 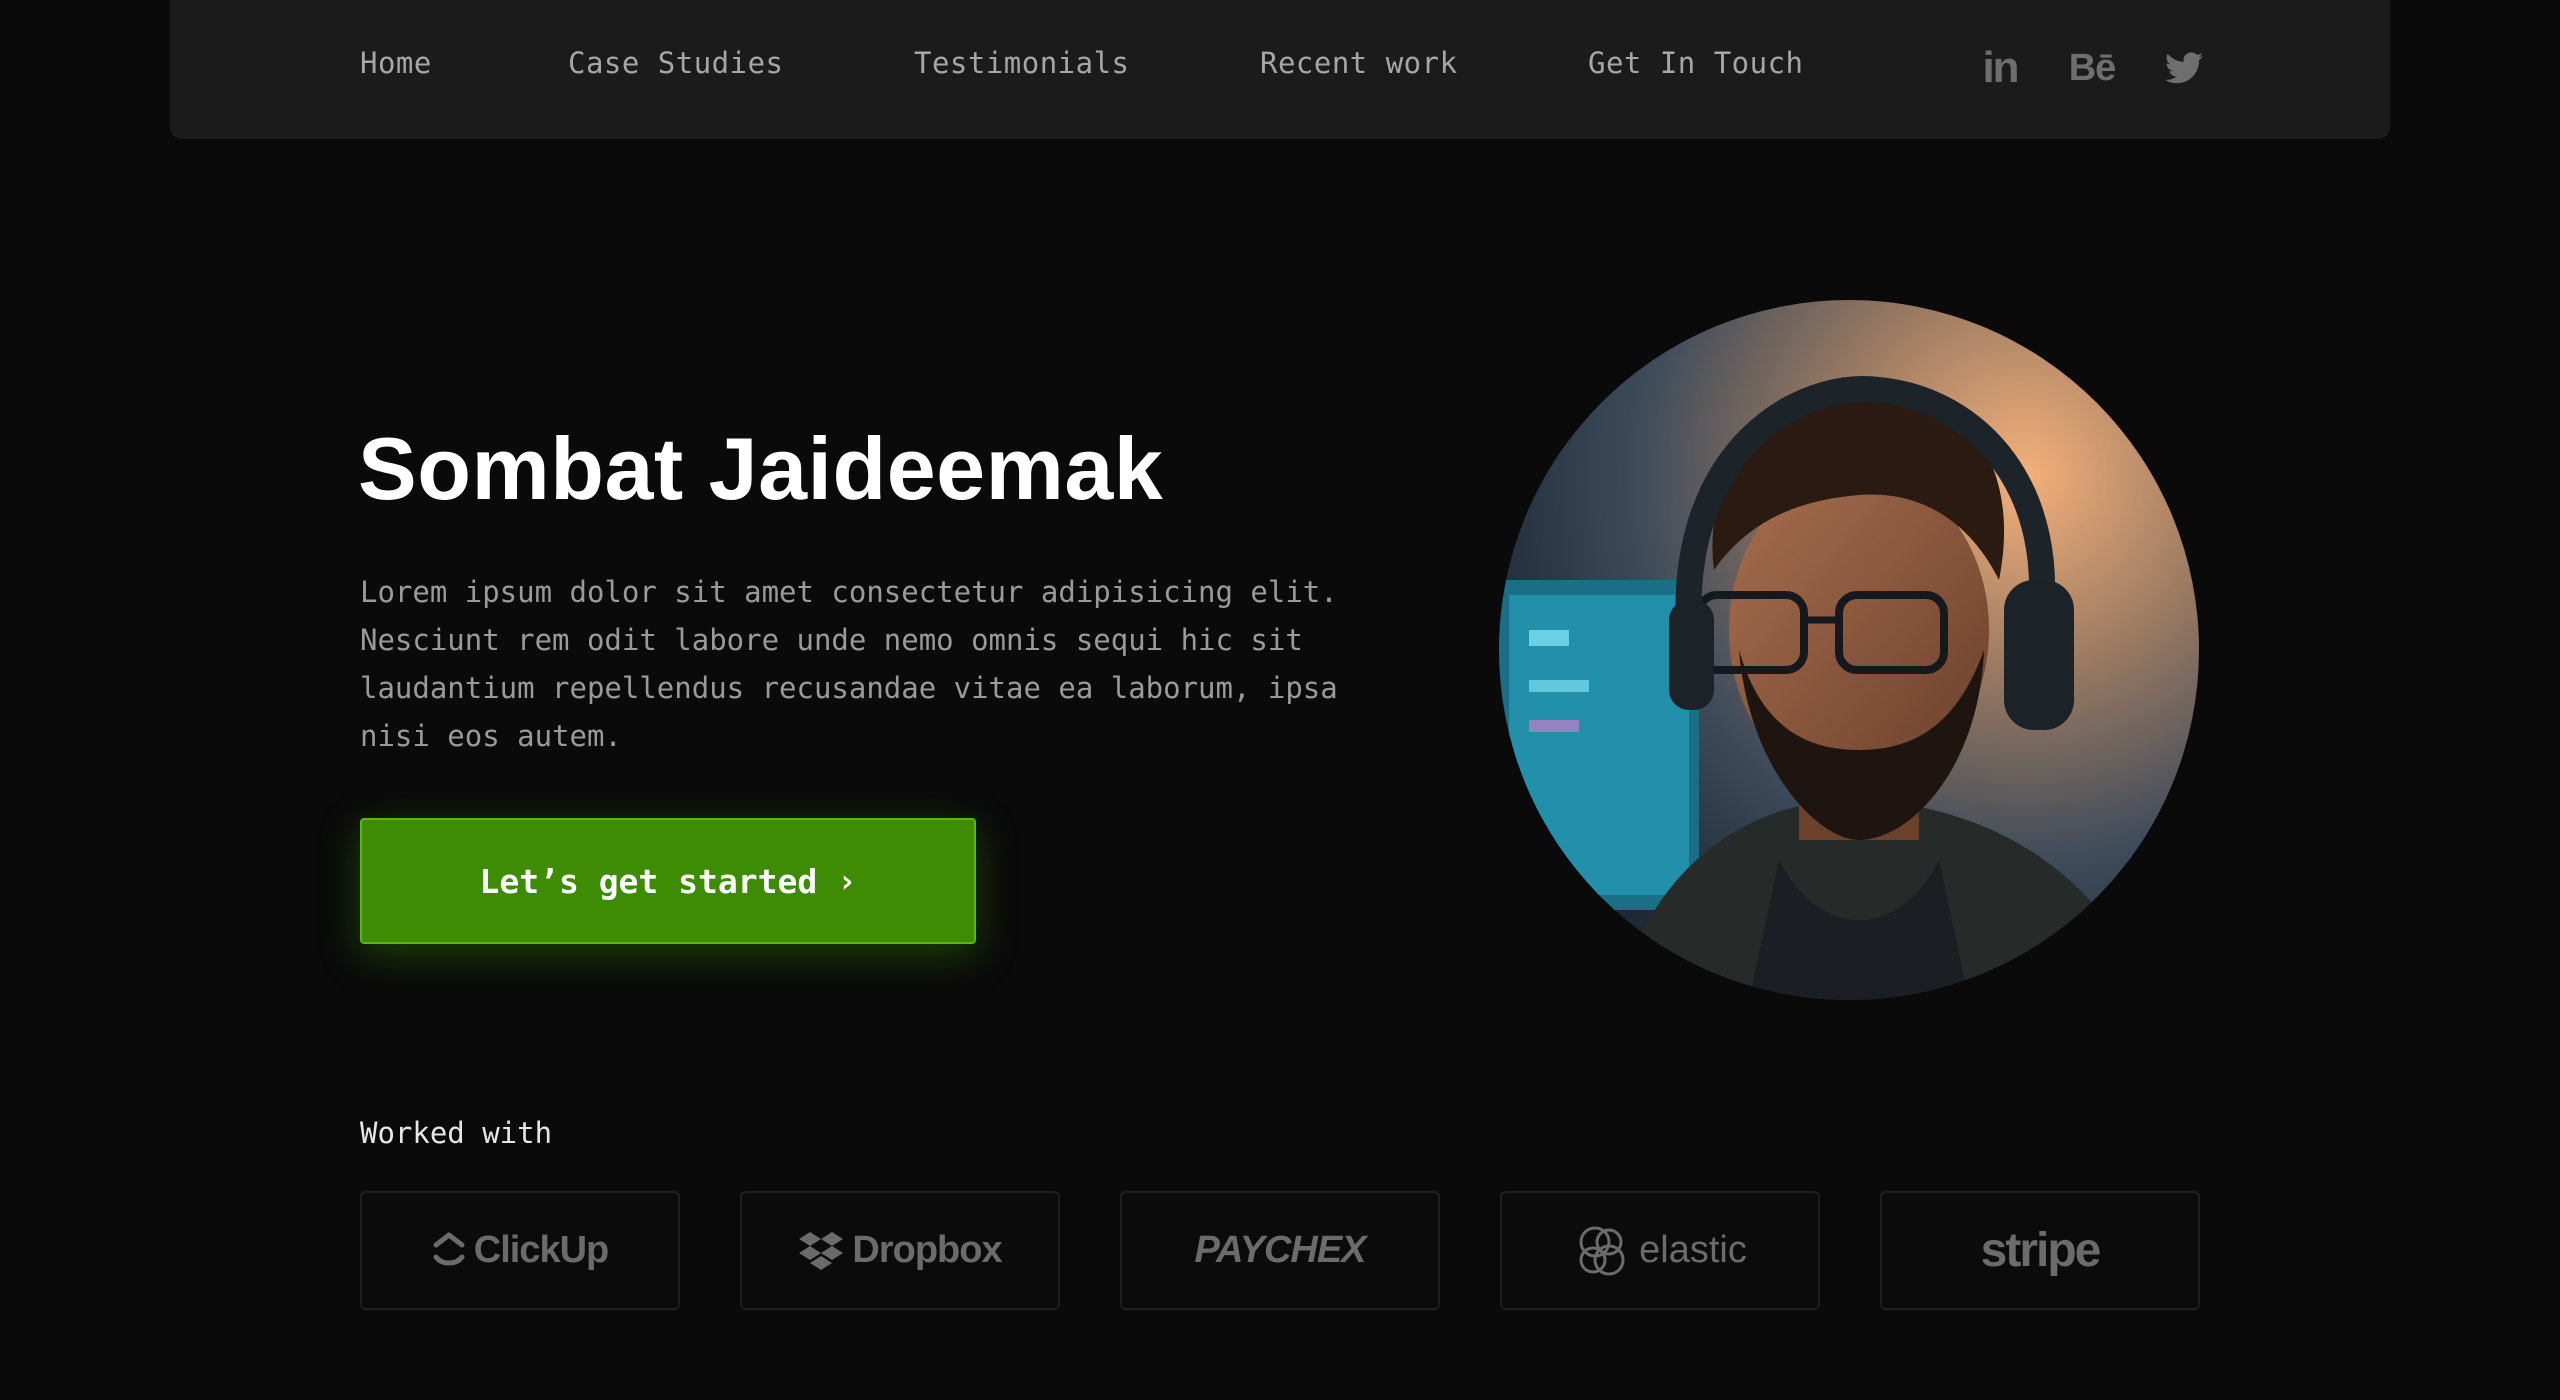 I want to click on nav-link-case-studies: Case Studies, so click(x=676, y=63).